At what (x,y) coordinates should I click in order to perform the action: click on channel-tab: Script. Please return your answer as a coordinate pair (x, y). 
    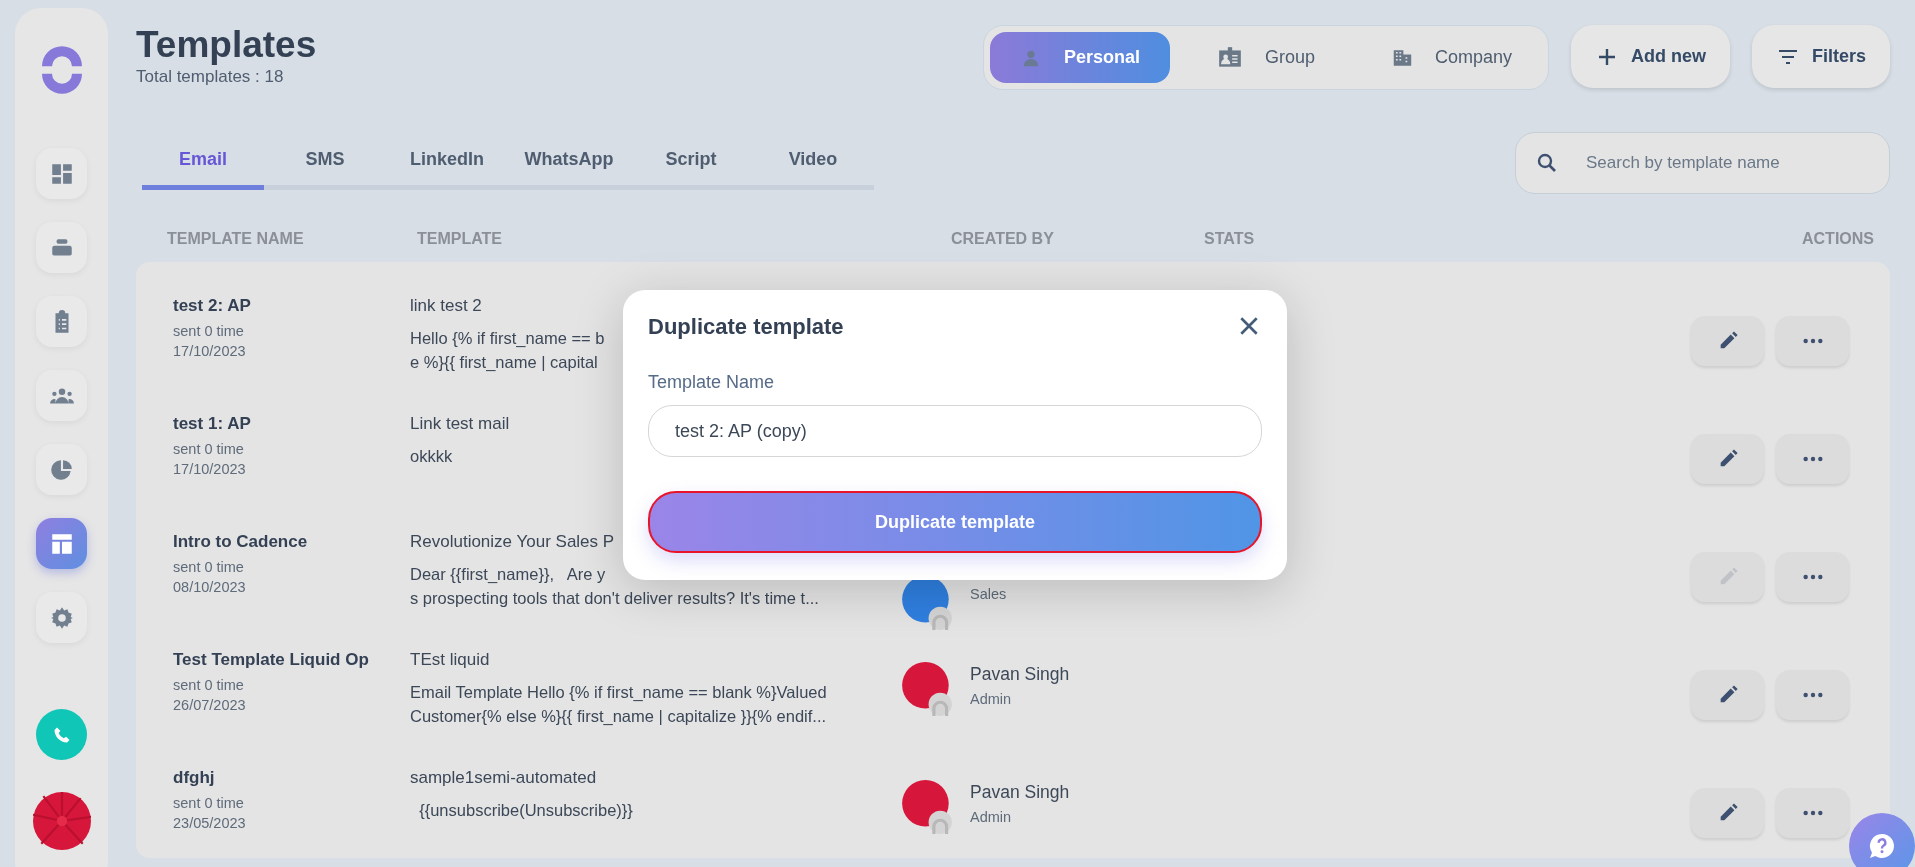
    Looking at the image, I should click on (691, 169).